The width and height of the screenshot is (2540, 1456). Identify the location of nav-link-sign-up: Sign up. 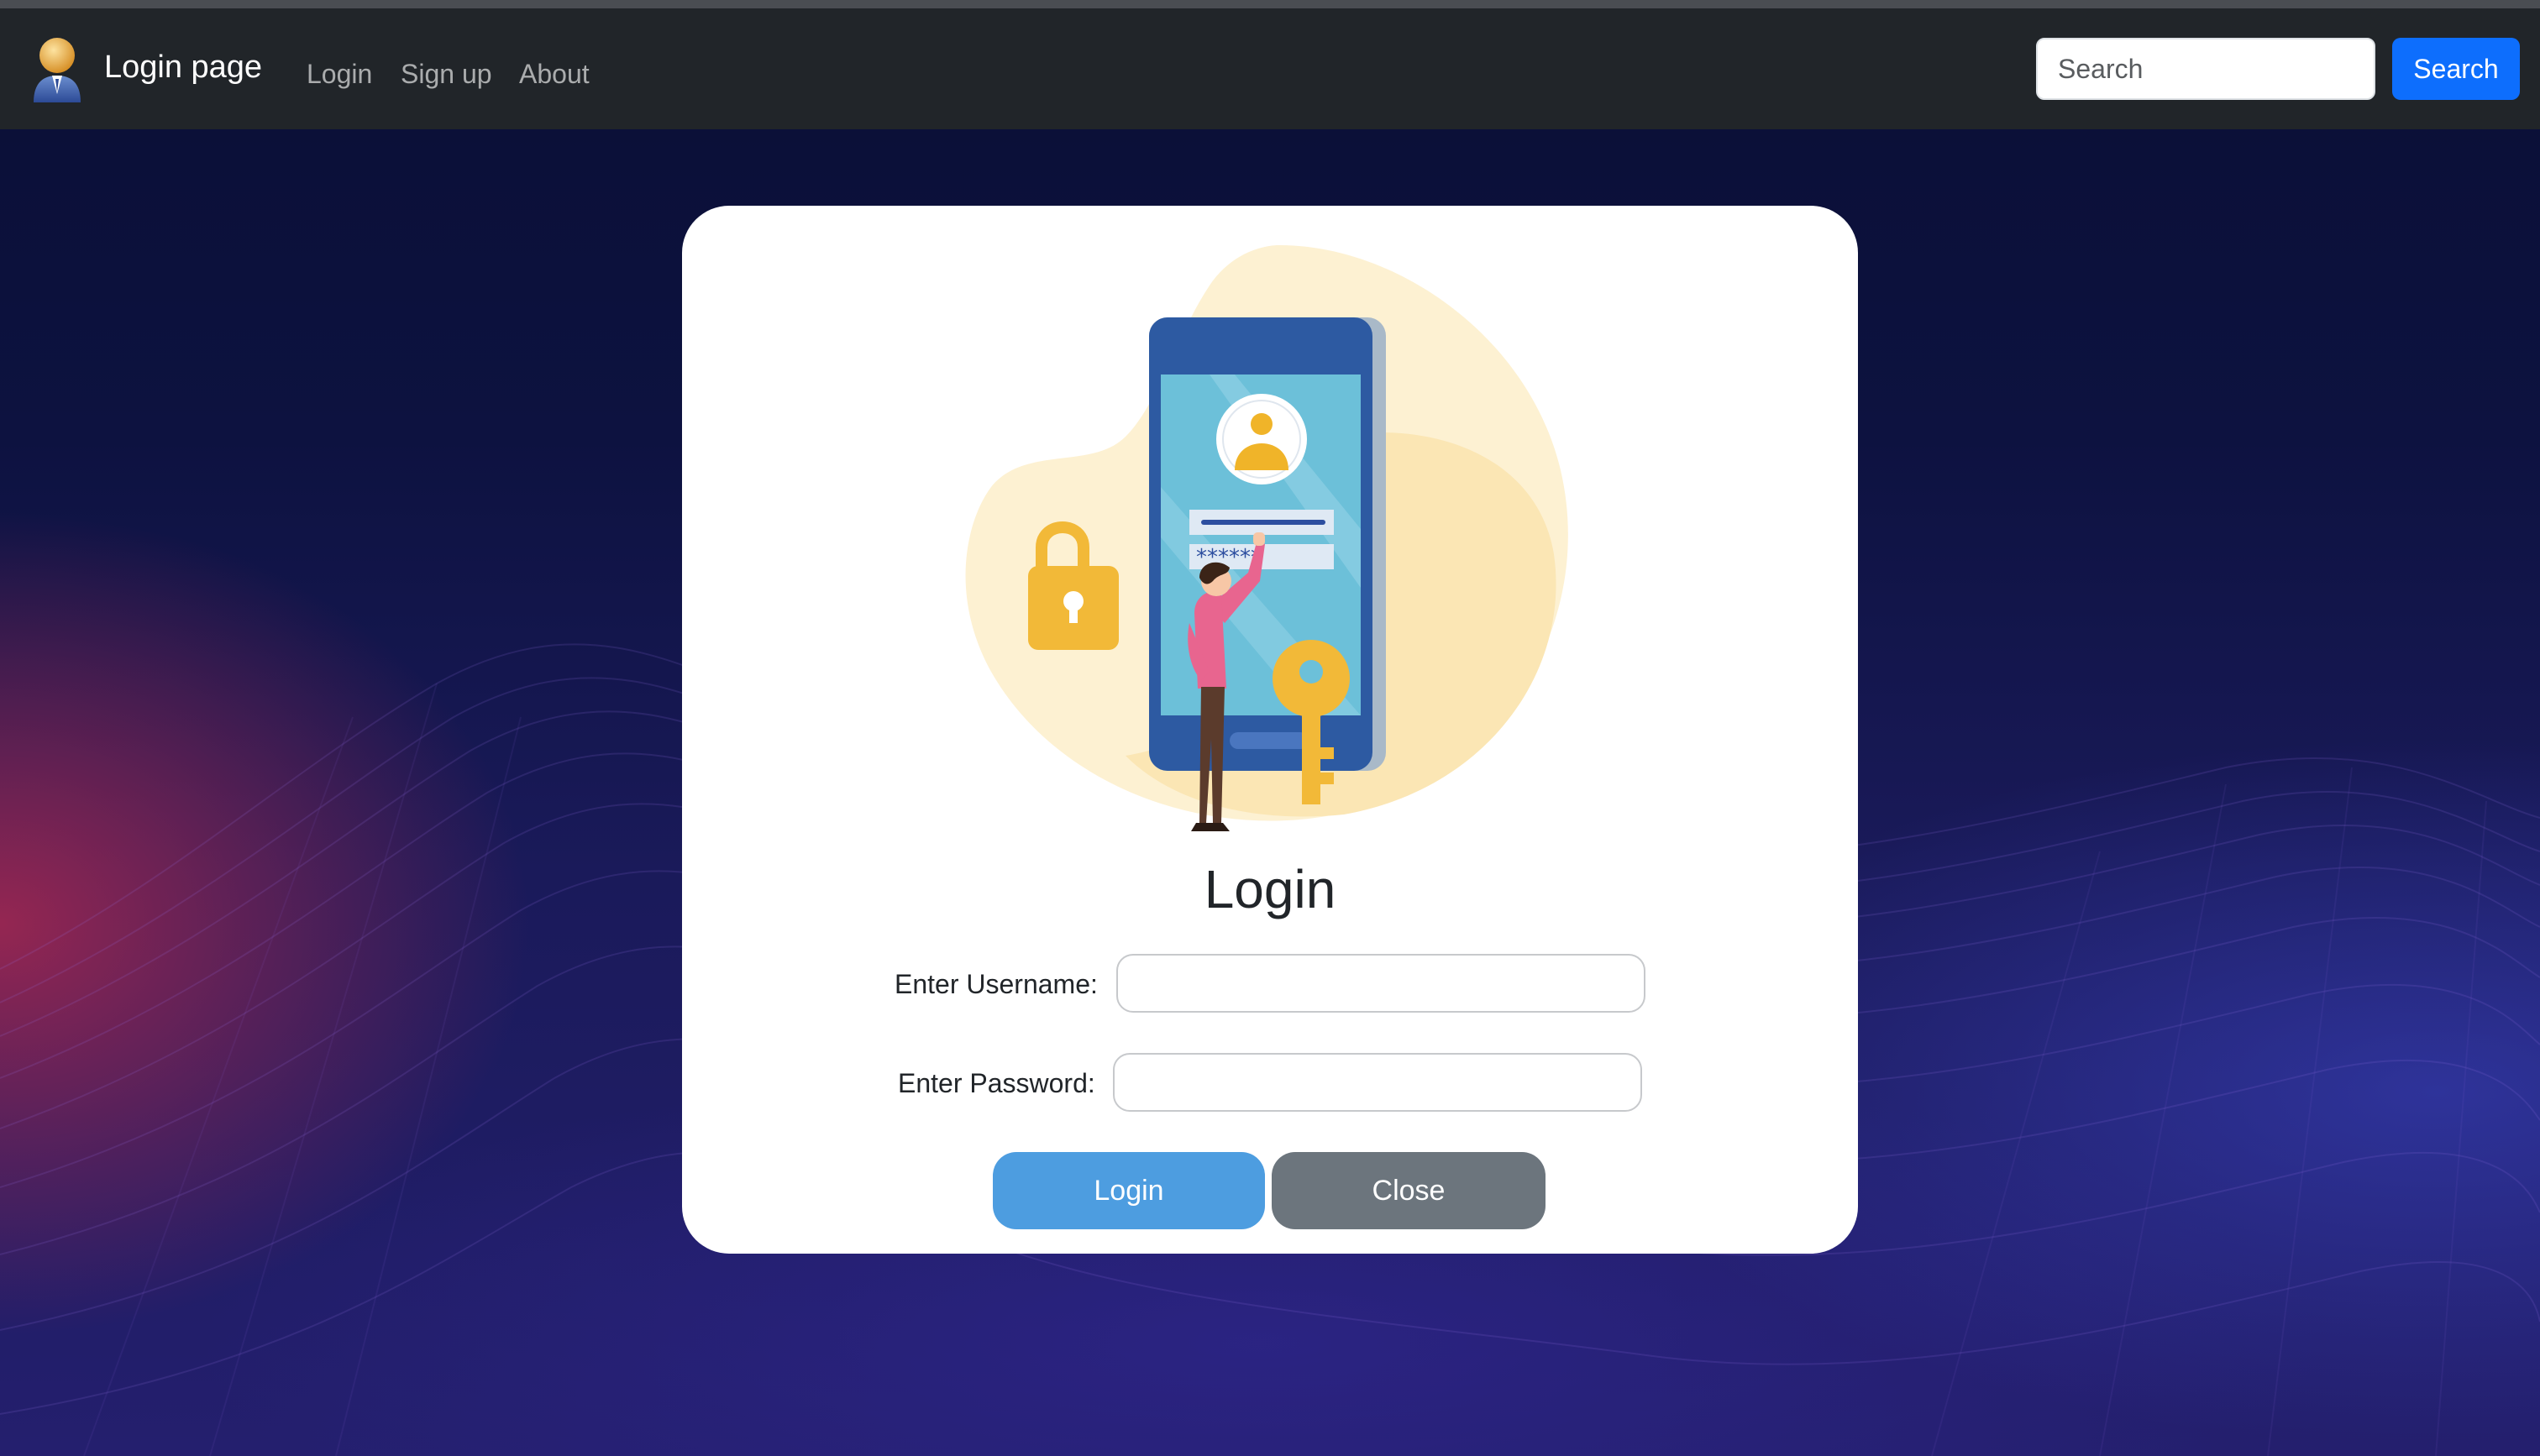
(446, 74).